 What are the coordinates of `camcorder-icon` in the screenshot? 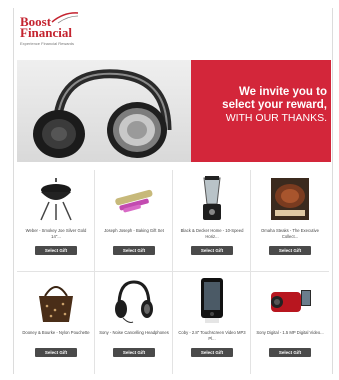 It's located at (291, 301).